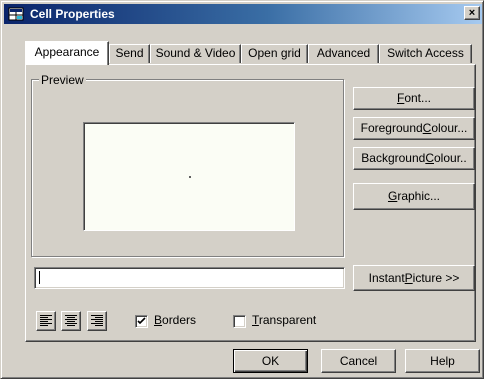 Image resolution: width=494 pixels, height=382 pixels. I want to click on tab-sound-video: Sound & Video, so click(195, 53).